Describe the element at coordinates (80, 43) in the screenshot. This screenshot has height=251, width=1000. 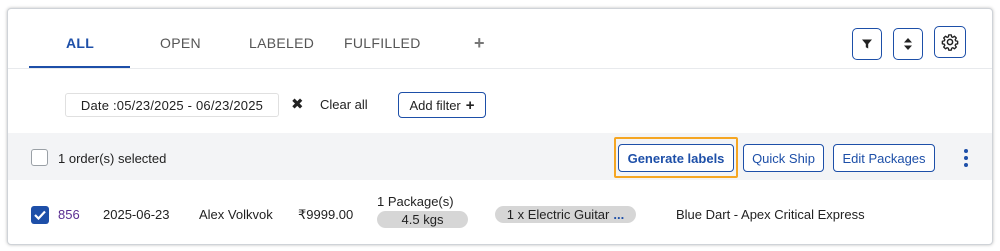
I see `tab-all: ALL` at that location.